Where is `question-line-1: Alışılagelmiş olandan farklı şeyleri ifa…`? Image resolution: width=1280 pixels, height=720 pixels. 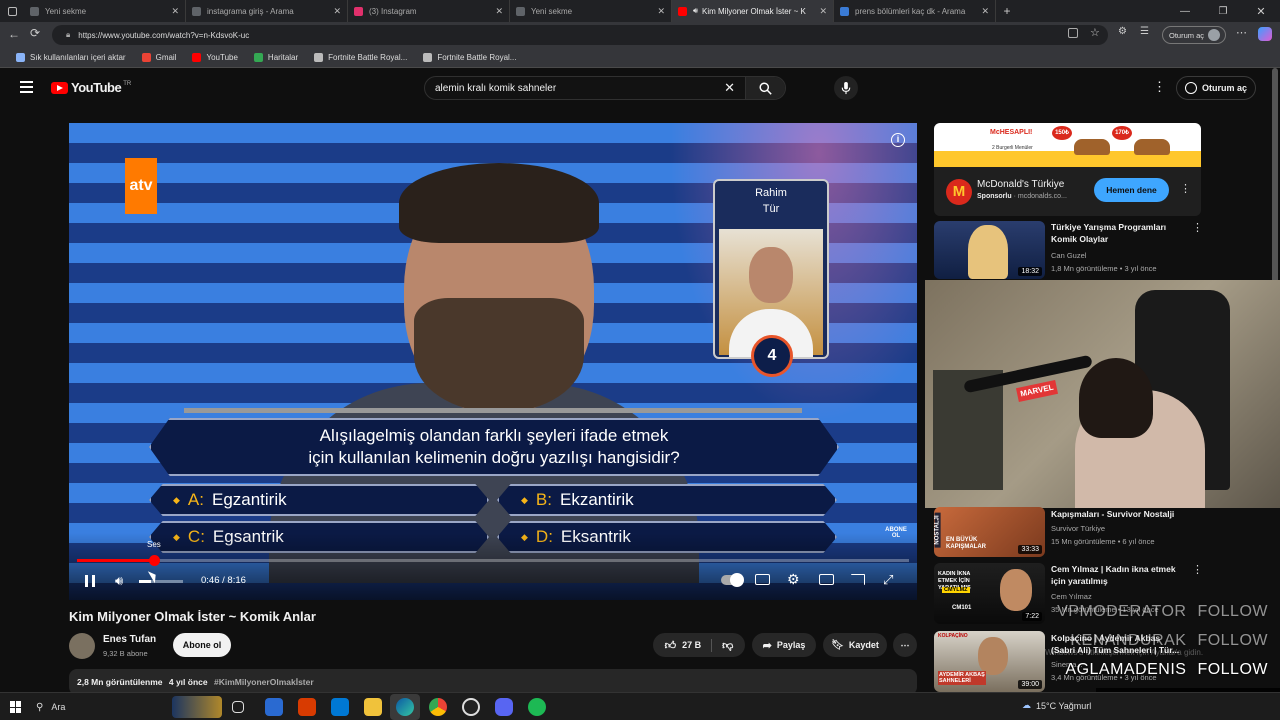
question-line-1: Alışılagelmiş olandan farklı şeyleri ifa… is located at coordinates (494, 435).